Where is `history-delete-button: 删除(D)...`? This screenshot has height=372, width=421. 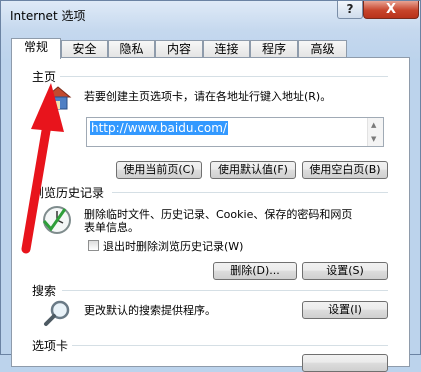
history-delete-button: 删除(D)... is located at coordinates (255, 271).